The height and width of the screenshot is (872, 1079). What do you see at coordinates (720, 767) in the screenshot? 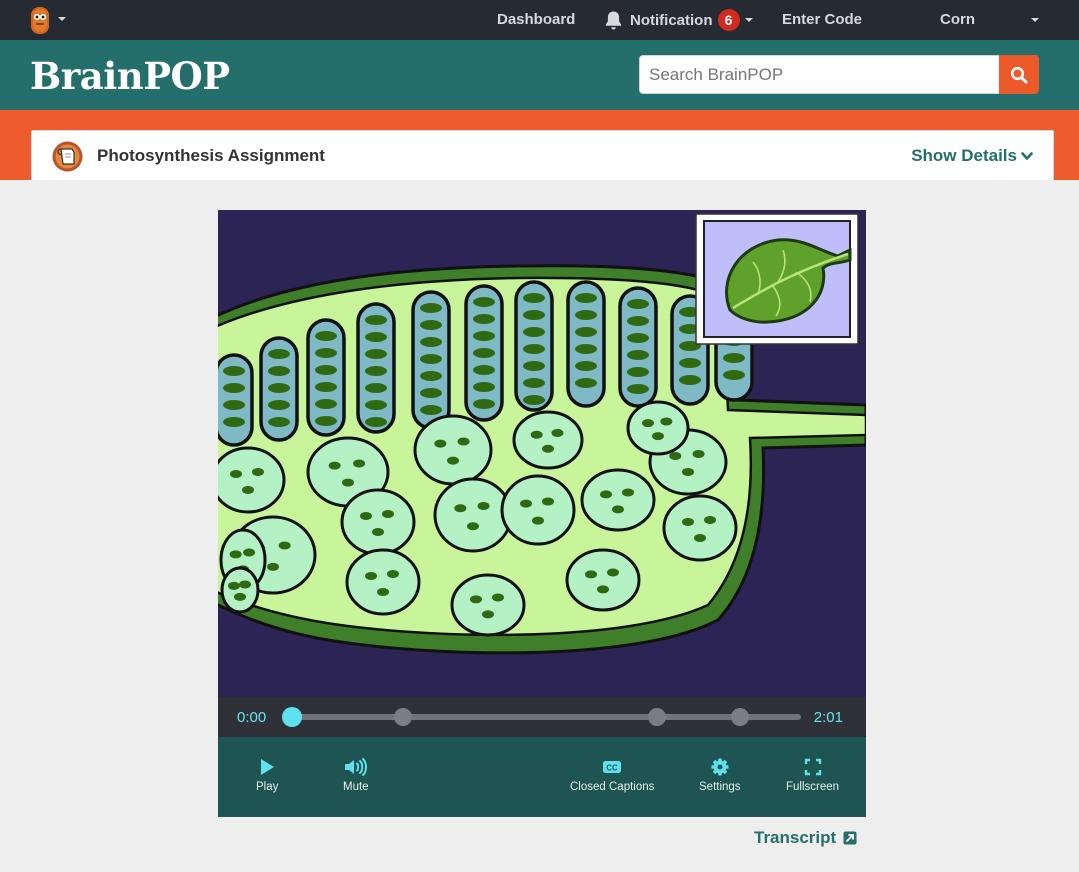
I see `gear-icon` at bounding box center [720, 767].